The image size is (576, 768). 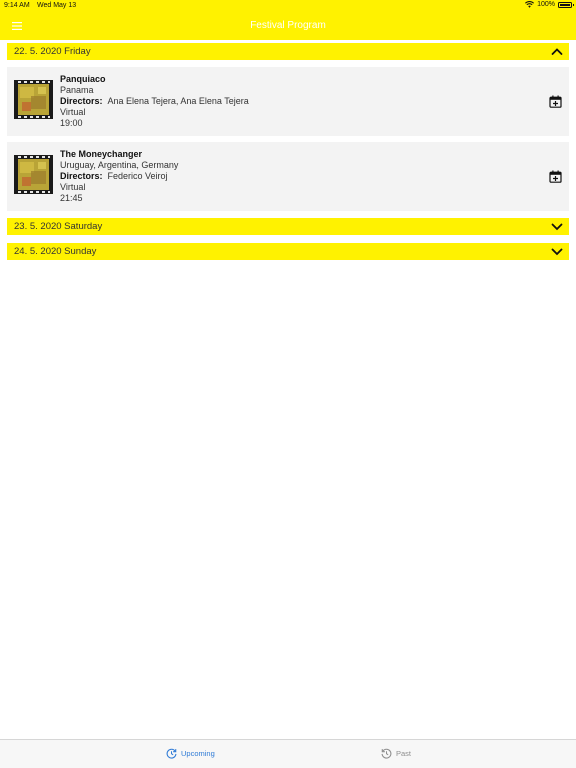 I want to click on battery-icon, so click(x=566, y=4).